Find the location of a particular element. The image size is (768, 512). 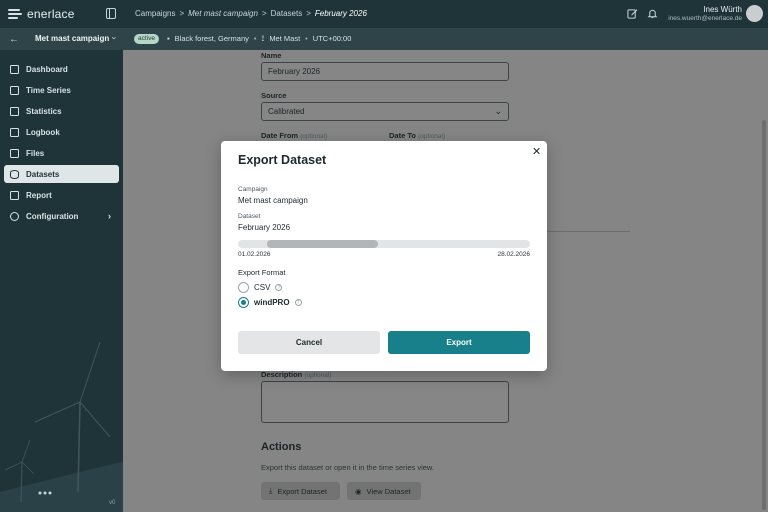

mast-icon: ⟟ is located at coordinates (263, 38).